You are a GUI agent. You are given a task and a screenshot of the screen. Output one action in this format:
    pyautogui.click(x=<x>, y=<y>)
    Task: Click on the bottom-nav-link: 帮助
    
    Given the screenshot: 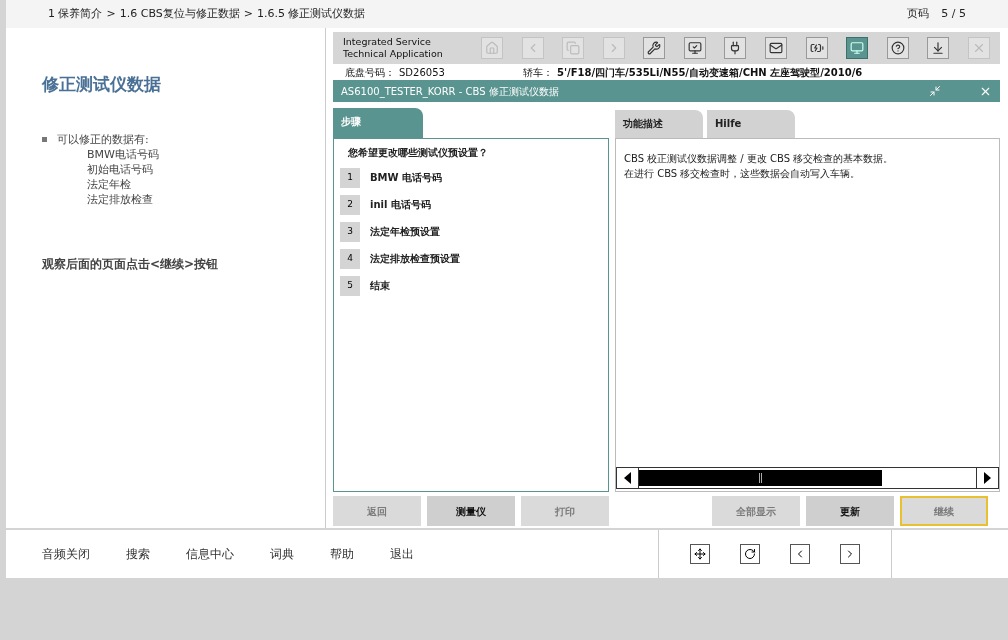 What is the action you would take?
    pyautogui.click(x=342, y=554)
    